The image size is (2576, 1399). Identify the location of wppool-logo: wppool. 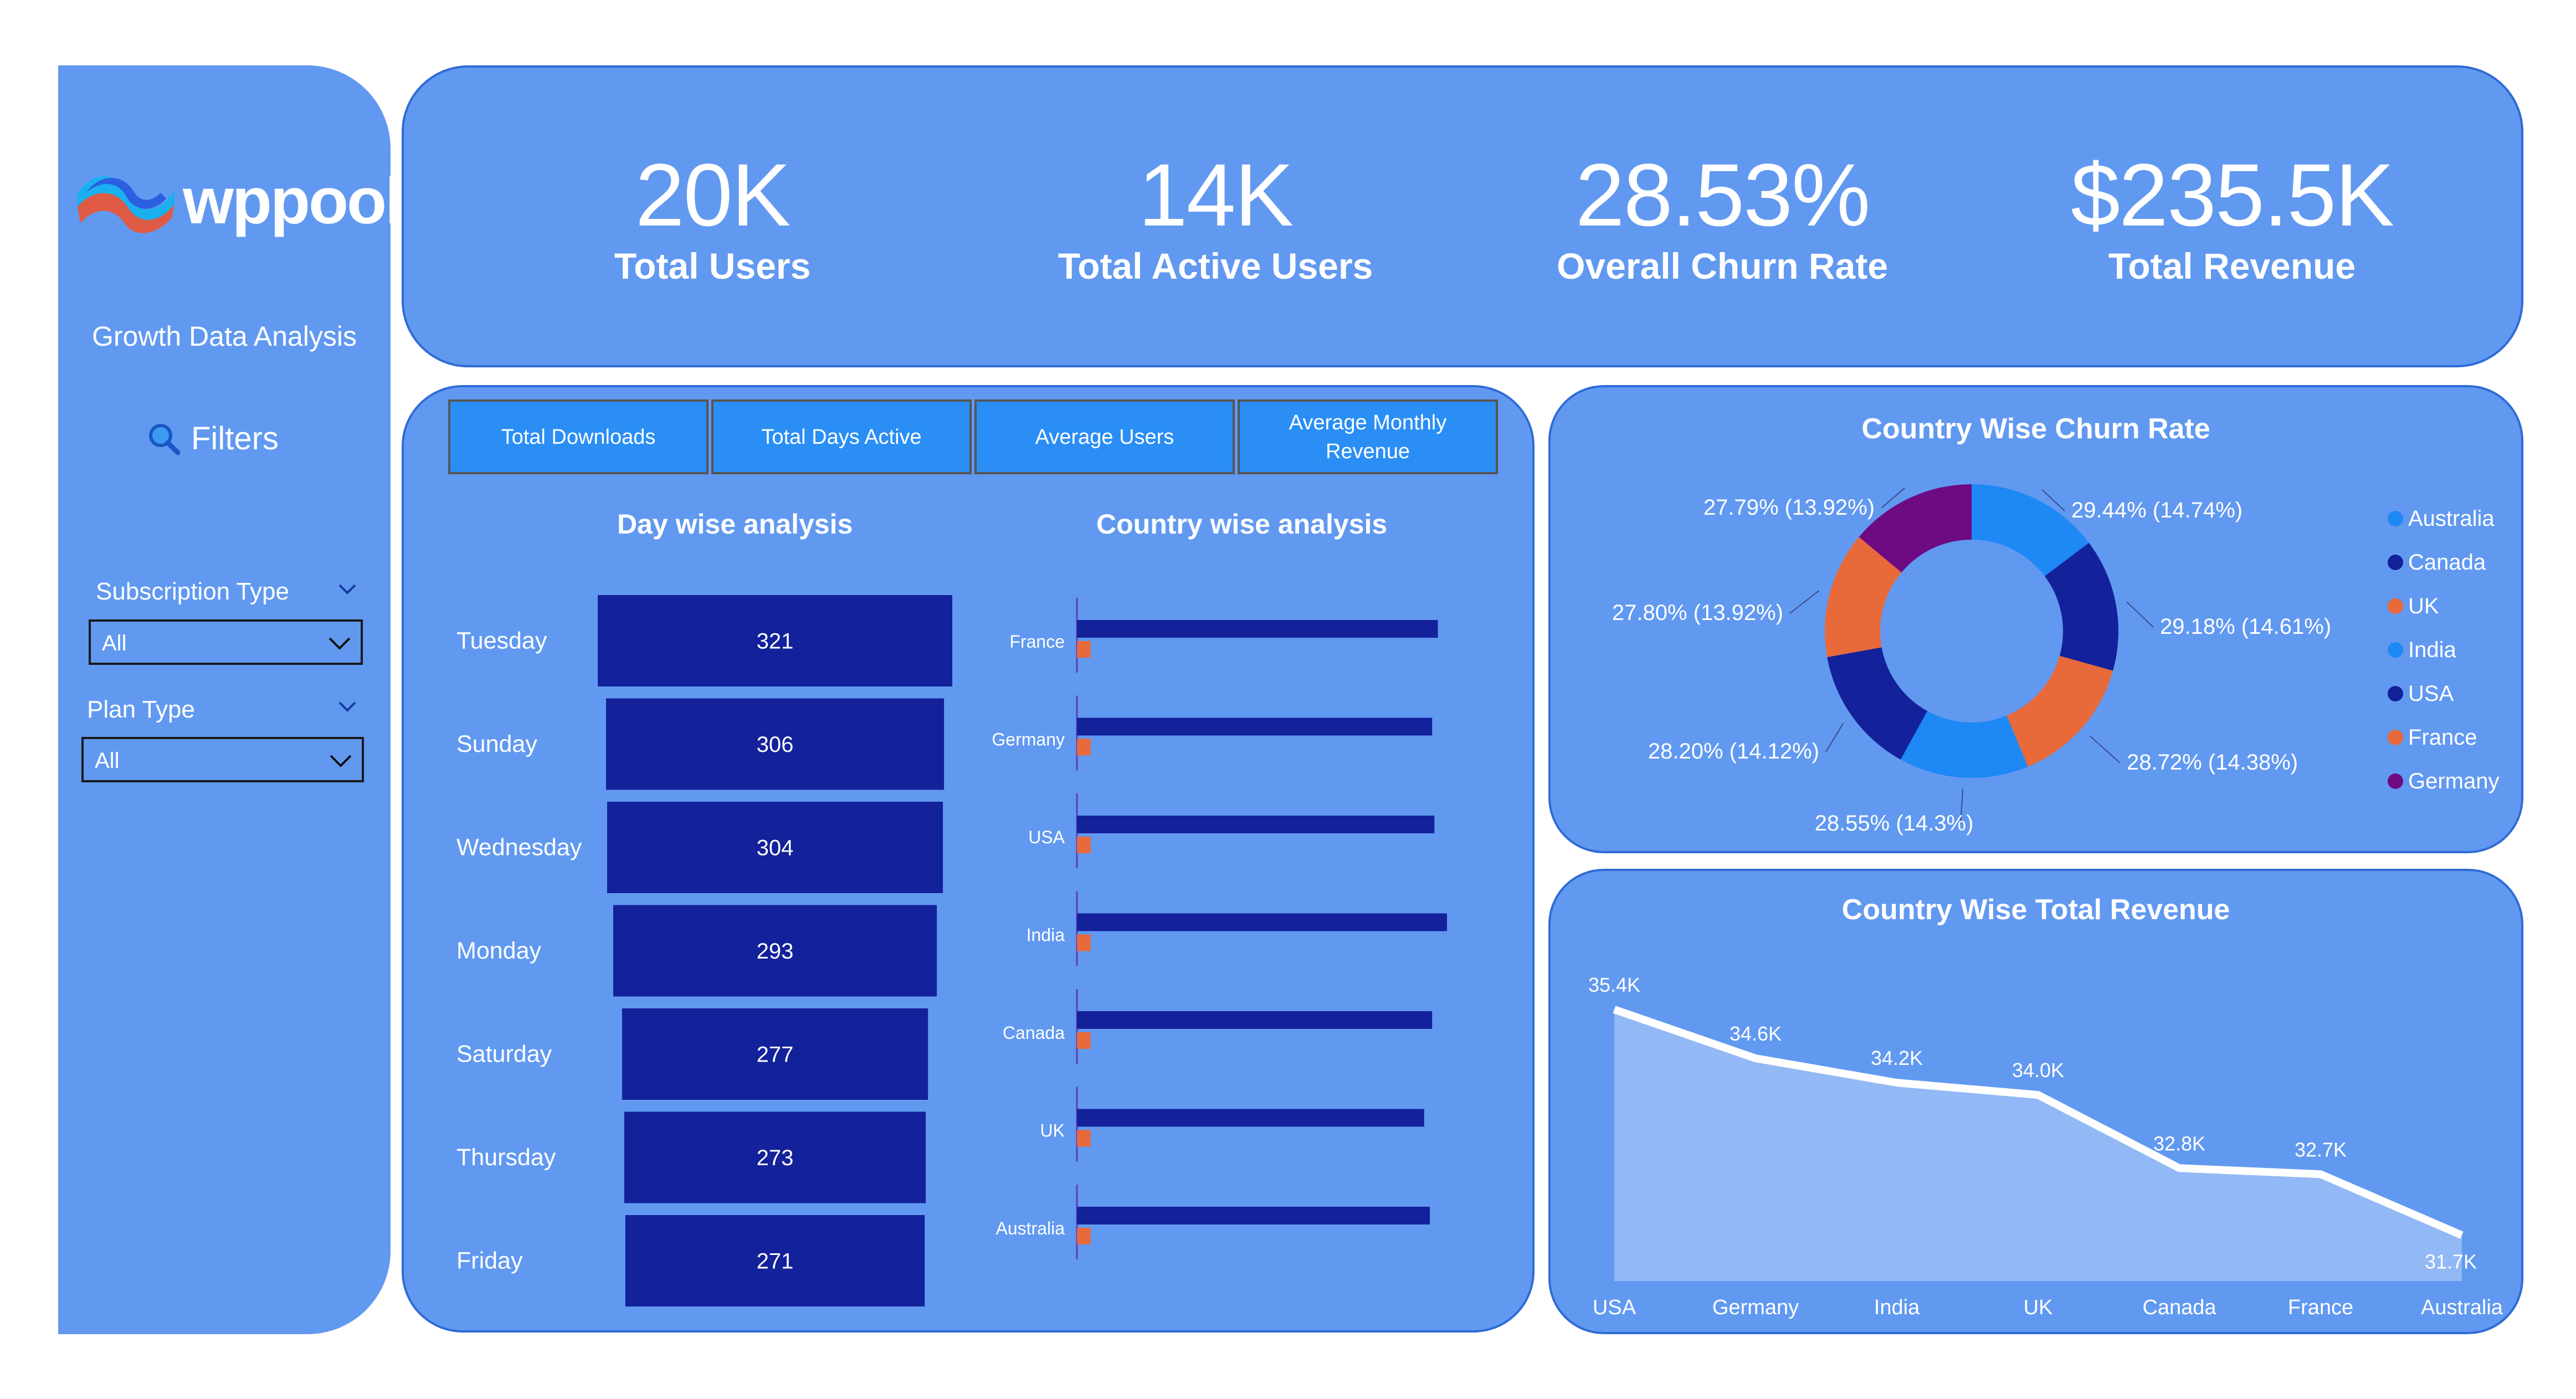
(237, 204).